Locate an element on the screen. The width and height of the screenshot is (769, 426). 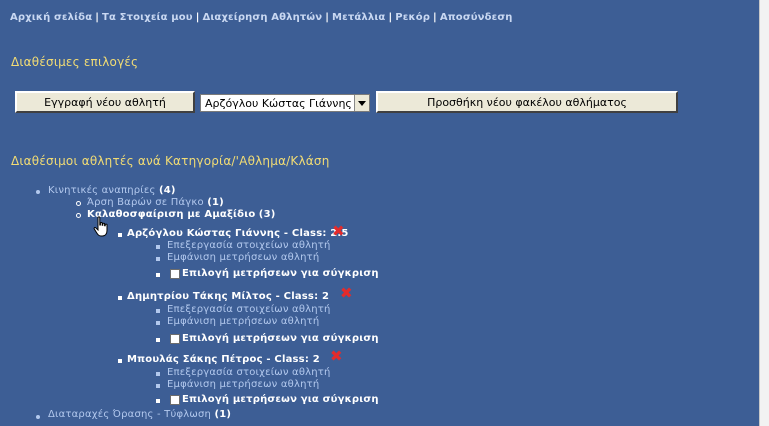
category-count: (1) is located at coordinates (223, 414).